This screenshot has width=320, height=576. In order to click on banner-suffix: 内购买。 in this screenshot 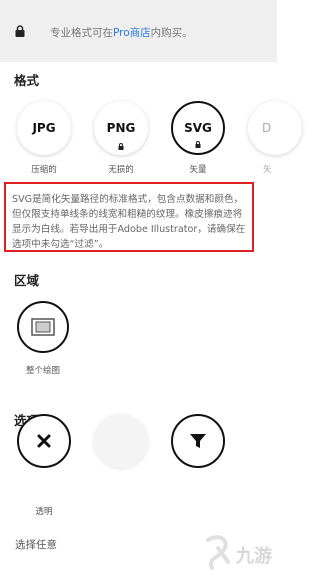, I will do `click(171, 33)`.